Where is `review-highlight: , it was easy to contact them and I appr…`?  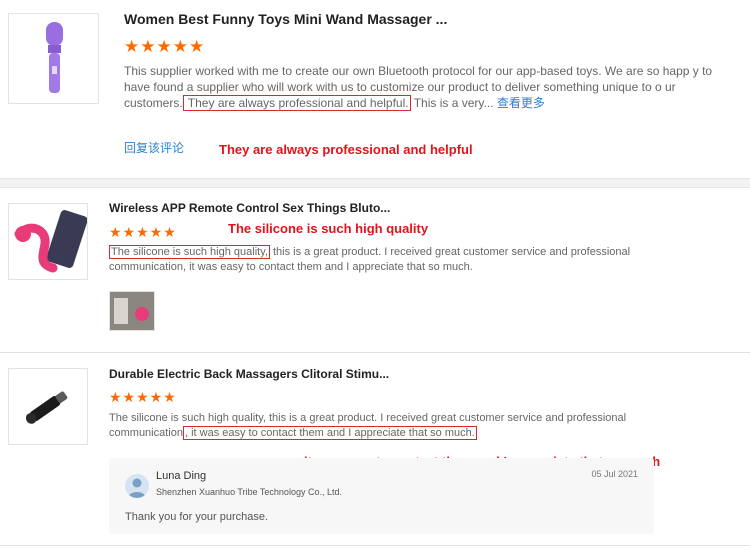
review-highlight: , it was easy to contact them and I appr… is located at coordinates (329, 433).